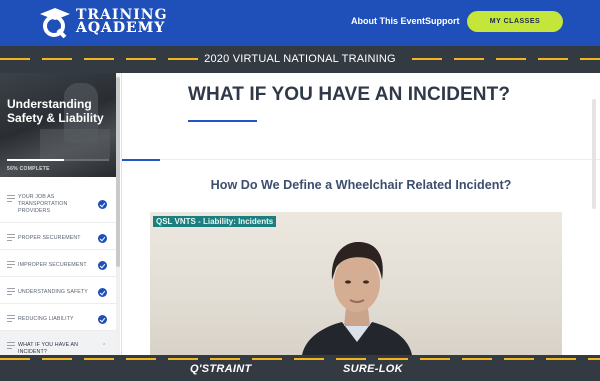  I want to click on page-title: WHAT IF YOU HAVE AN INCIDENT?, so click(349, 94).